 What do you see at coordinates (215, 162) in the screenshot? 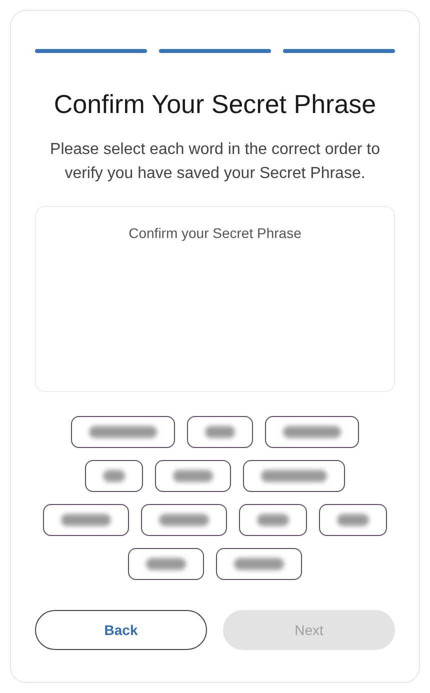
I see `instructions-text: Please select each word in the correct order to verify you have saved your Secret Phrase.` at bounding box center [215, 162].